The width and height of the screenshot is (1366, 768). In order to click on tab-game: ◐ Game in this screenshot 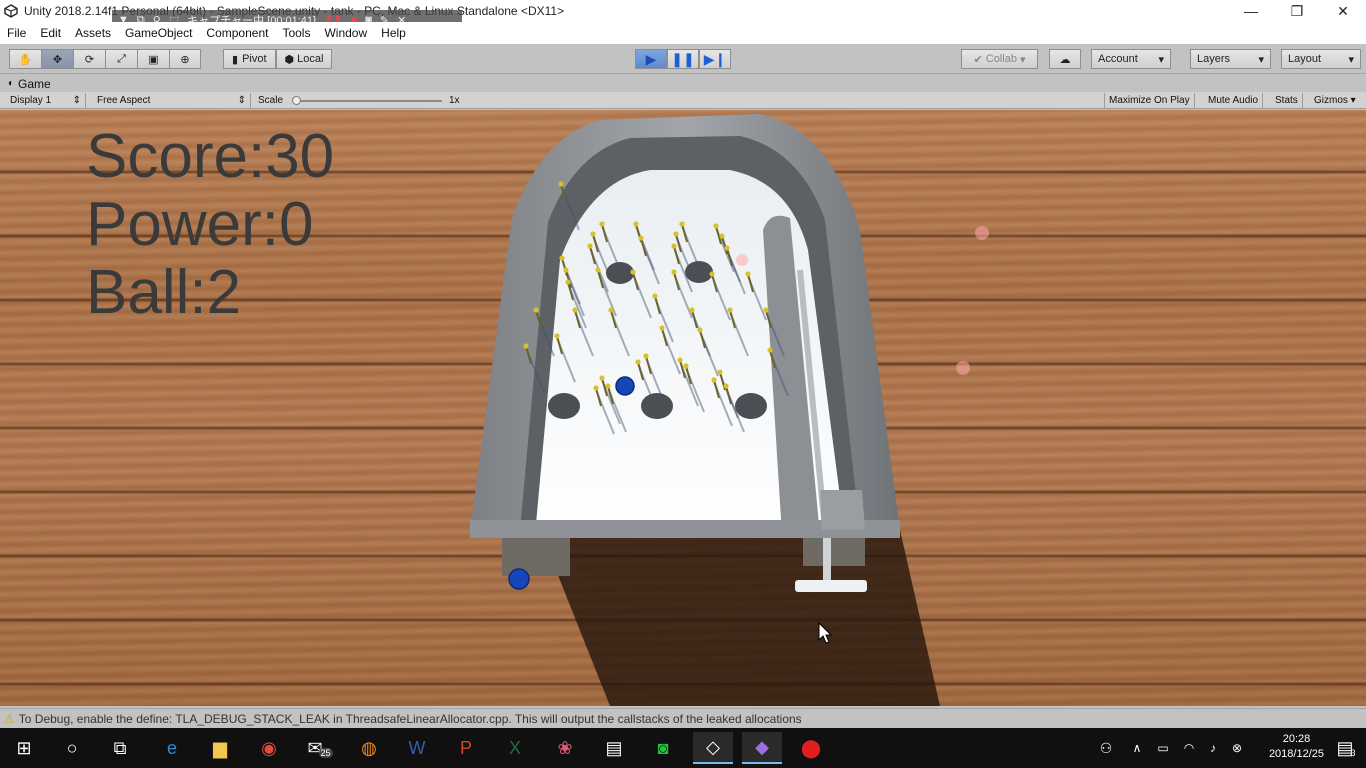, I will do `click(29, 84)`.